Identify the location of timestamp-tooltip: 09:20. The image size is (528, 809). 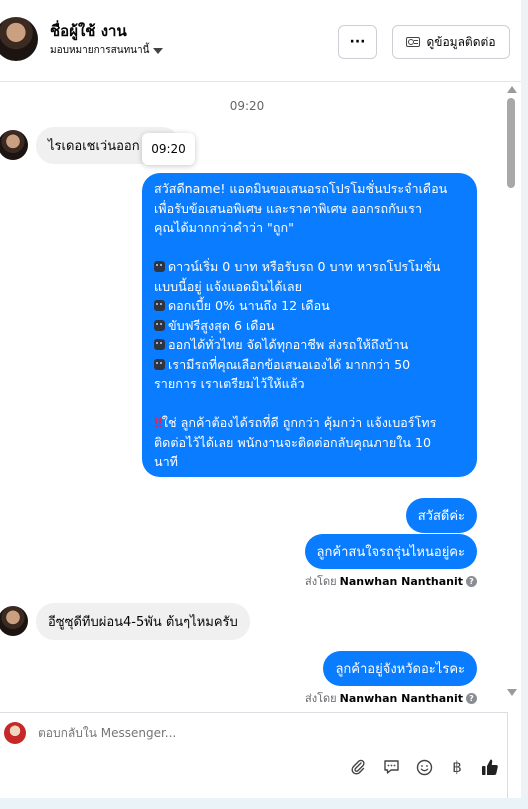
(168, 149).